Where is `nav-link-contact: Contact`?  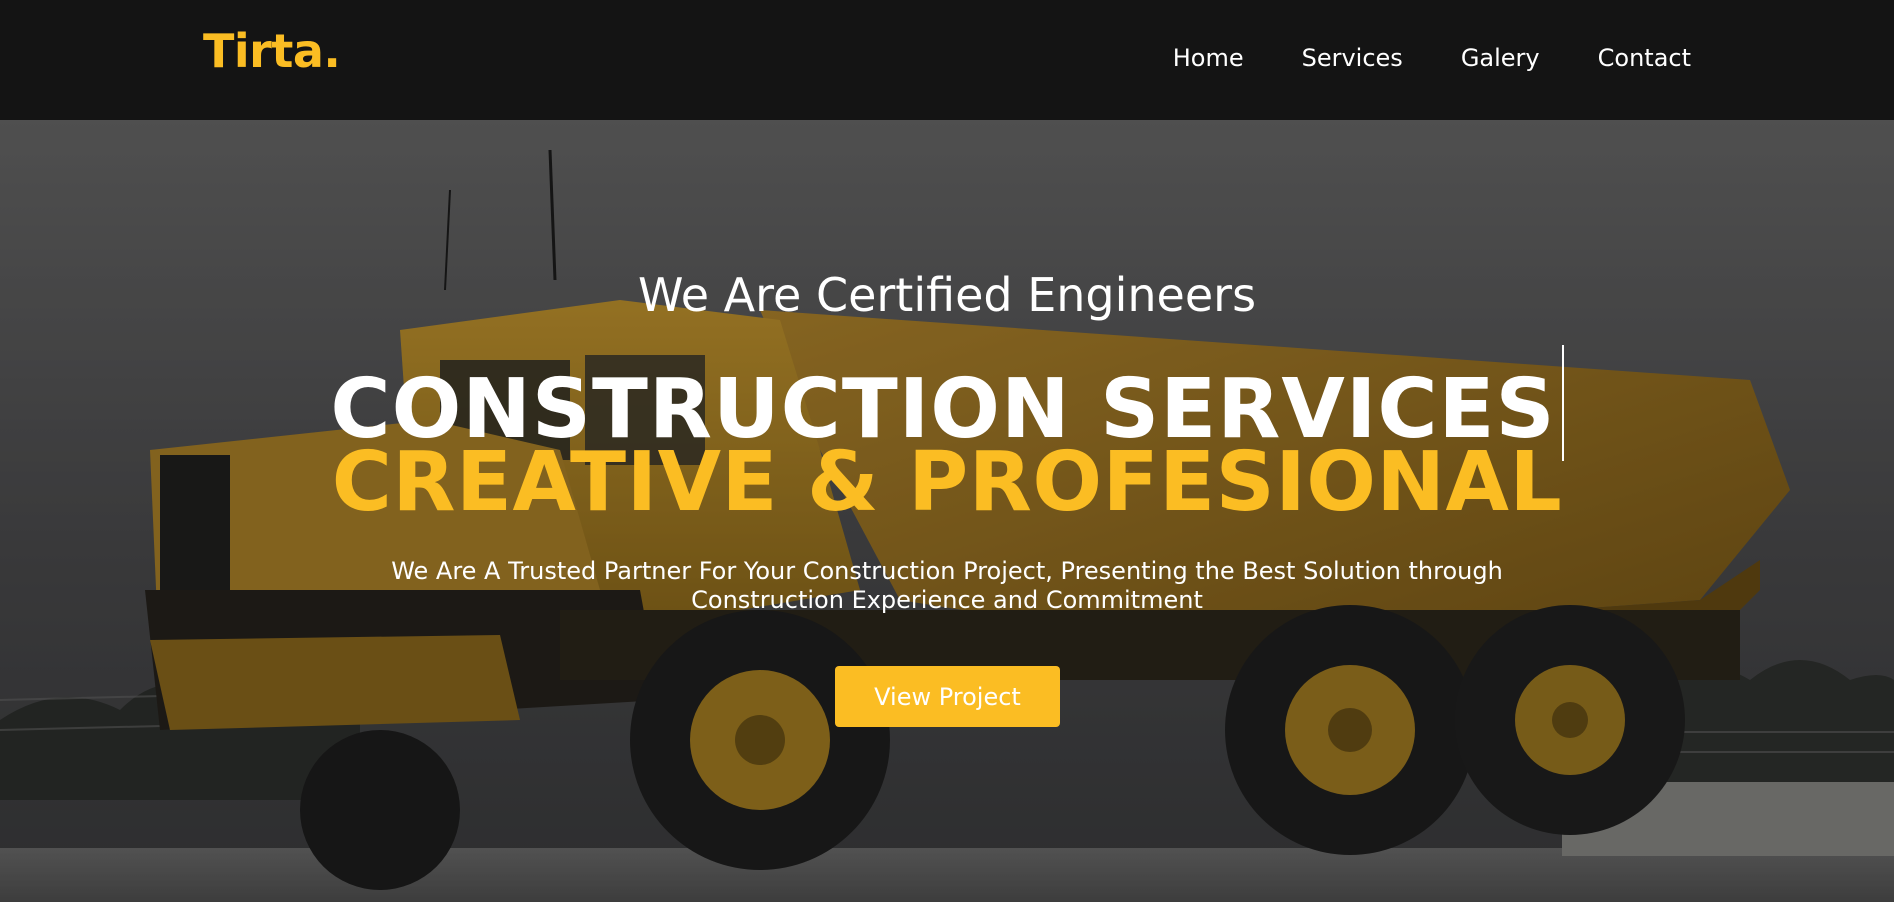
nav-link-contact: Contact is located at coordinates (1644, 58).